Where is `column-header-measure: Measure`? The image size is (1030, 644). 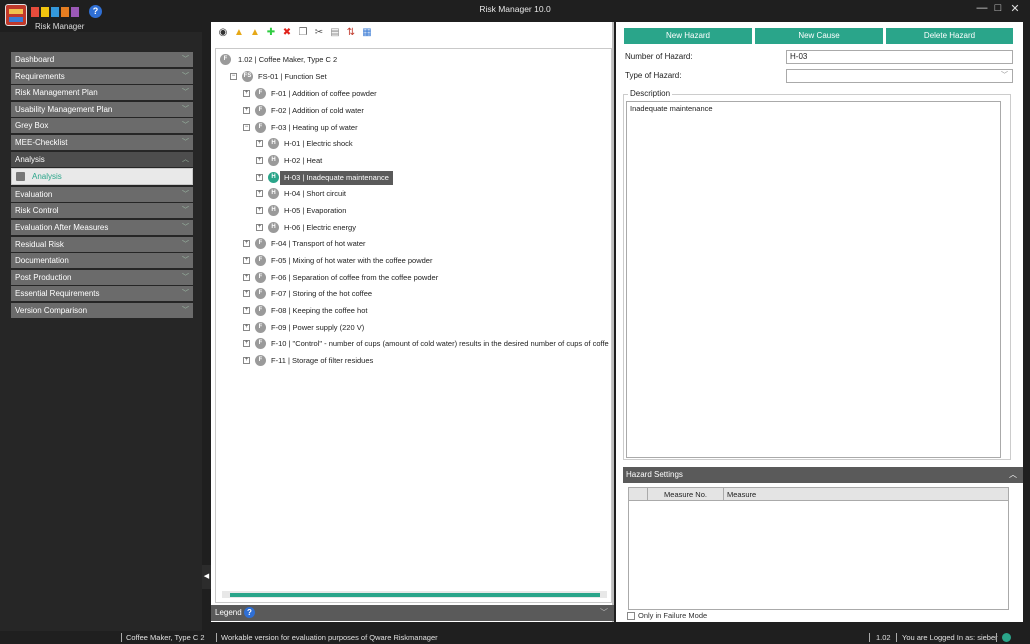 column-header-measure: Measure is located at coordinates (866, 494).